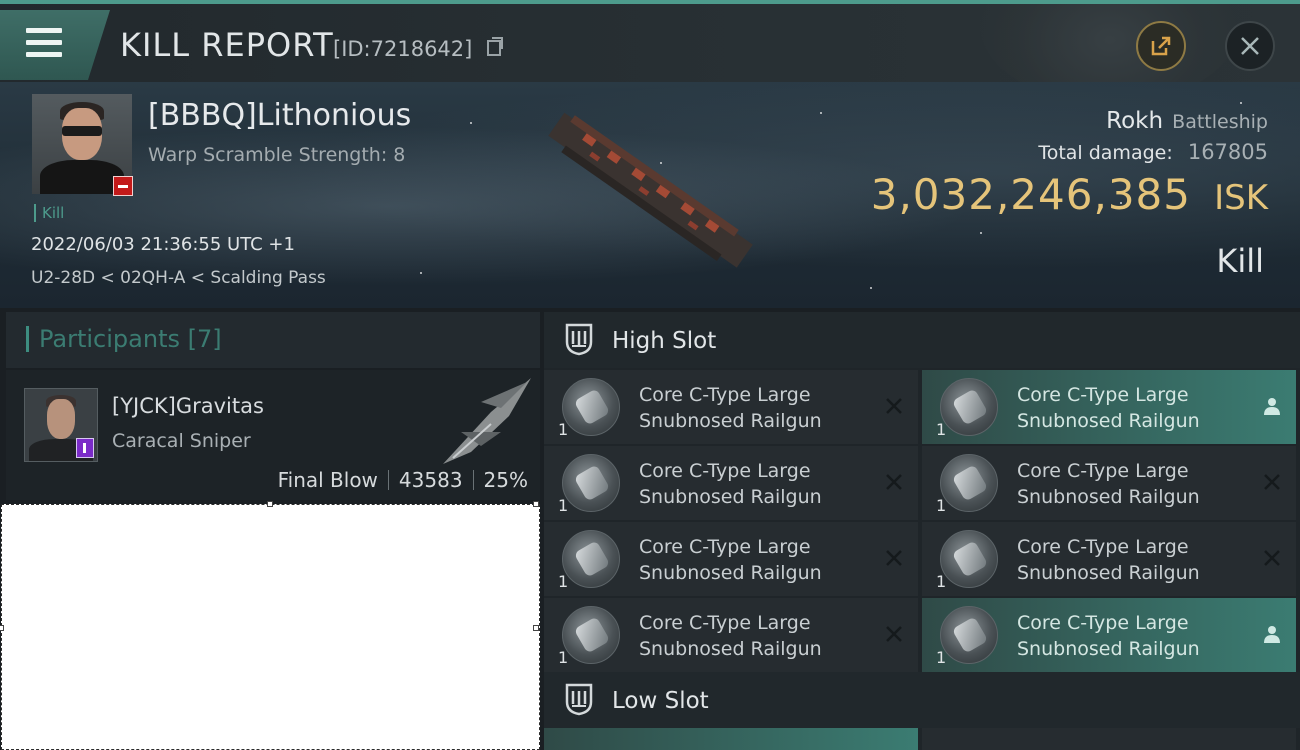 This screenshot has width=1300, height=750. Describe the element at coordinates (277, 155) in the screenshot. I see `warp-scramble-strength: Warp Scramble Strength: 8` at that location.